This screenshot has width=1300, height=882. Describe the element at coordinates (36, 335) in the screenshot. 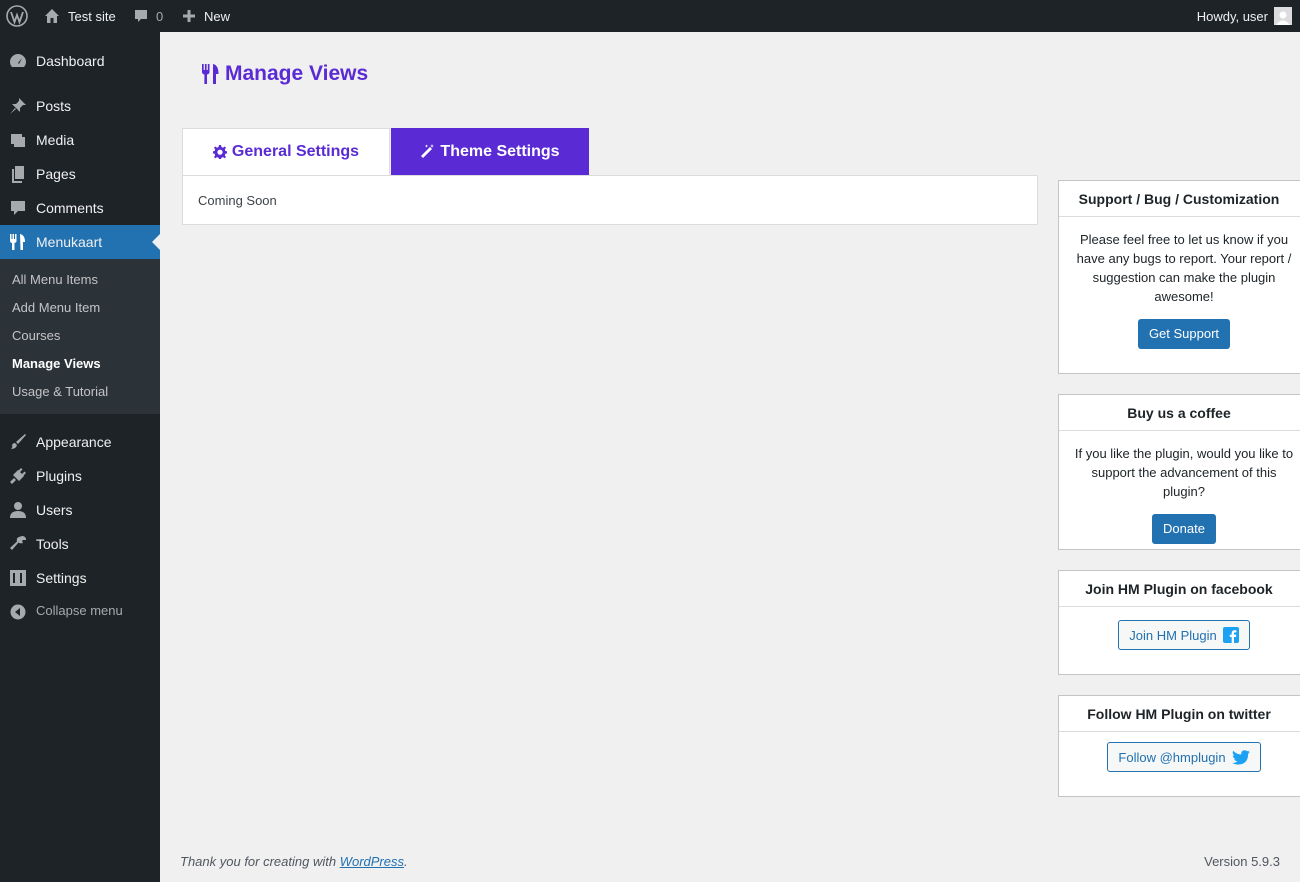

I see `submenu-item-courses: Courses` at that location.